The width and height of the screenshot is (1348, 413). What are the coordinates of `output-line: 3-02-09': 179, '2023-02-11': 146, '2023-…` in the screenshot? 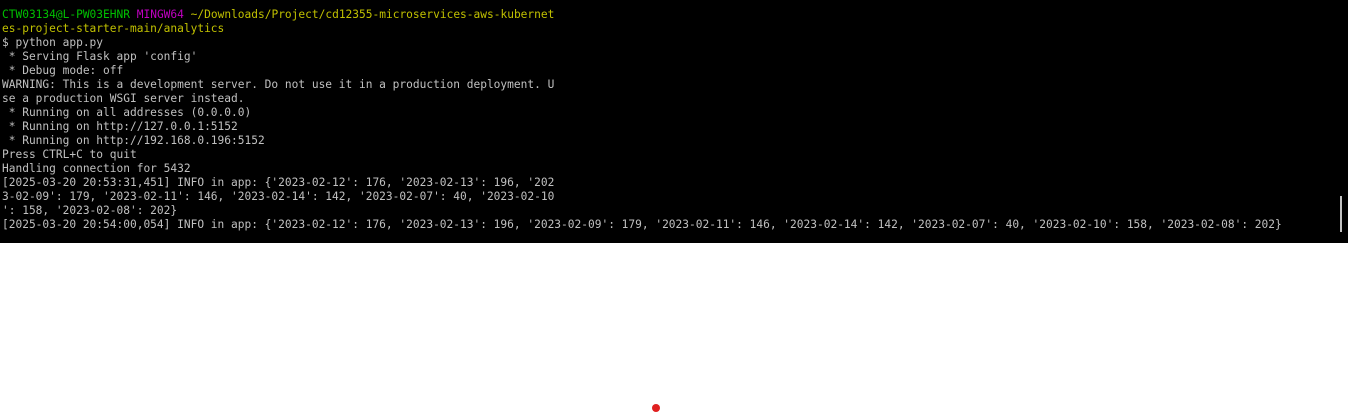 It's located at (278, 196).